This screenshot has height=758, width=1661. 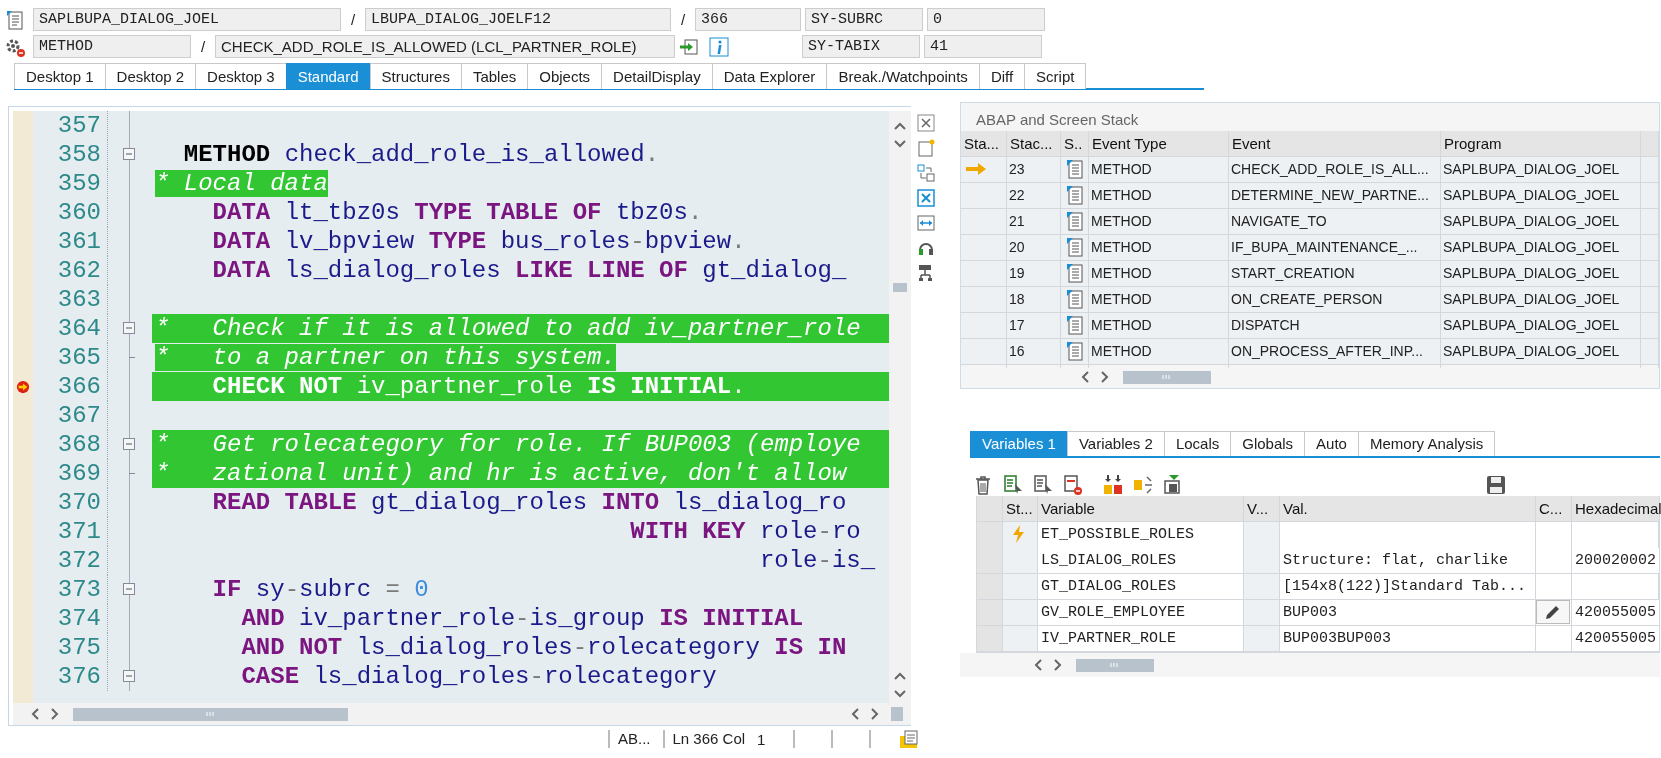 What do you see at coordinates (79, 618) in the screenshot?
I see `line-number: 374` at bounding box center [79, 618].